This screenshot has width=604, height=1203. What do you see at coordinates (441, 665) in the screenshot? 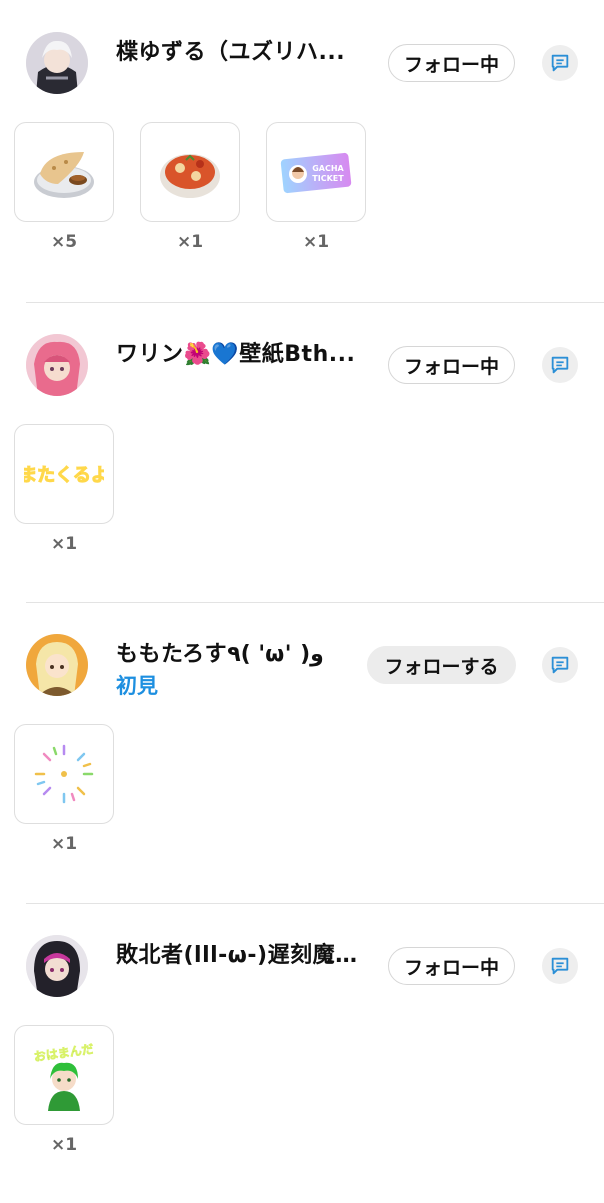
I see `follow-button: フォローする` at bounding box center [441, 665].